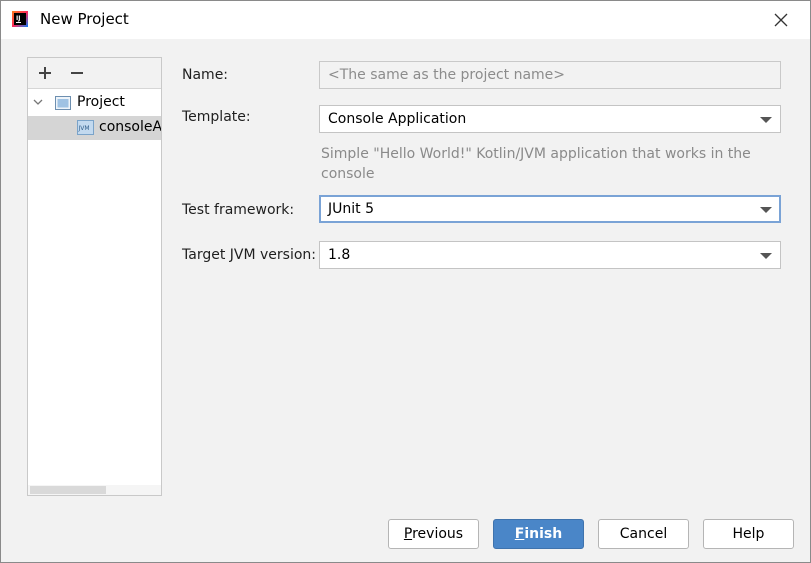 This screenshot has height=563, width=811. Describe the element at coordinates (94, 73) in the screenshot. I see `tree-toolbar` at that location.